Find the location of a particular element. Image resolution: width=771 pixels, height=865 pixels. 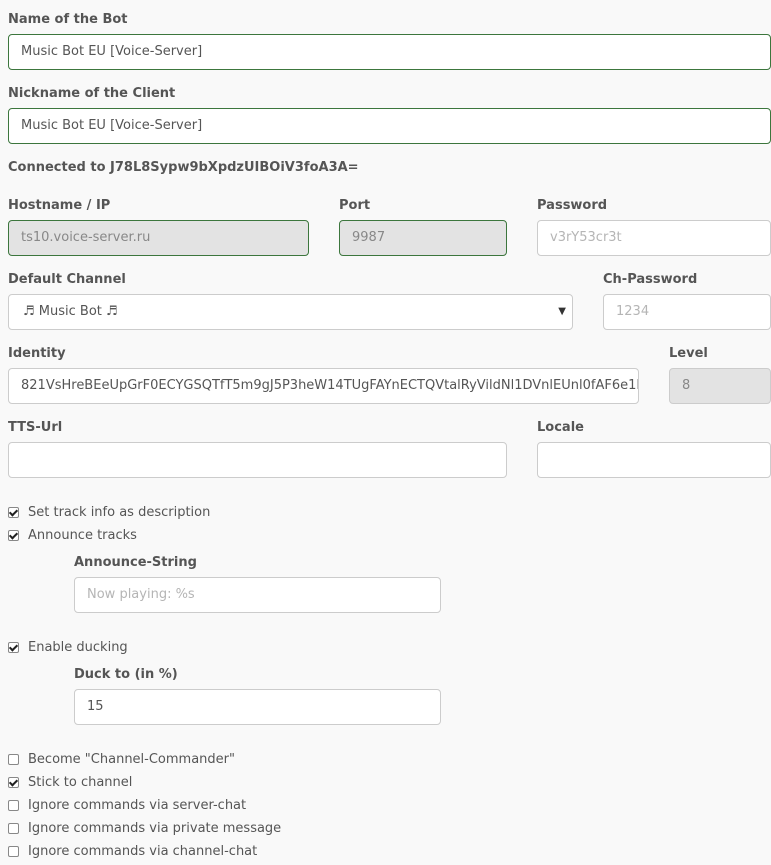

hostname-label: Hostname / IP is located at coordinates (59, 205).